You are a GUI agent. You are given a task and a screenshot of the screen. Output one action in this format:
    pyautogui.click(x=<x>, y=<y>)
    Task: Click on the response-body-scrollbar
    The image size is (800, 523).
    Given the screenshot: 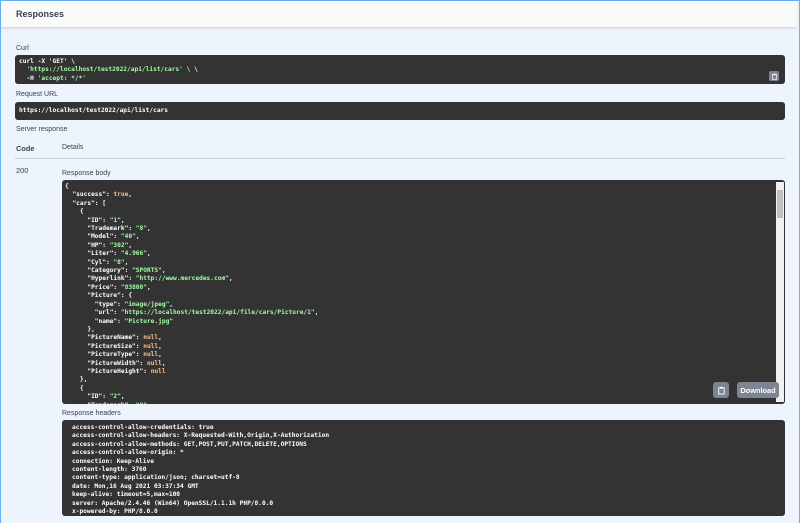 What is the action you would take?
    pyautogui.click(x=780, y=292)
    